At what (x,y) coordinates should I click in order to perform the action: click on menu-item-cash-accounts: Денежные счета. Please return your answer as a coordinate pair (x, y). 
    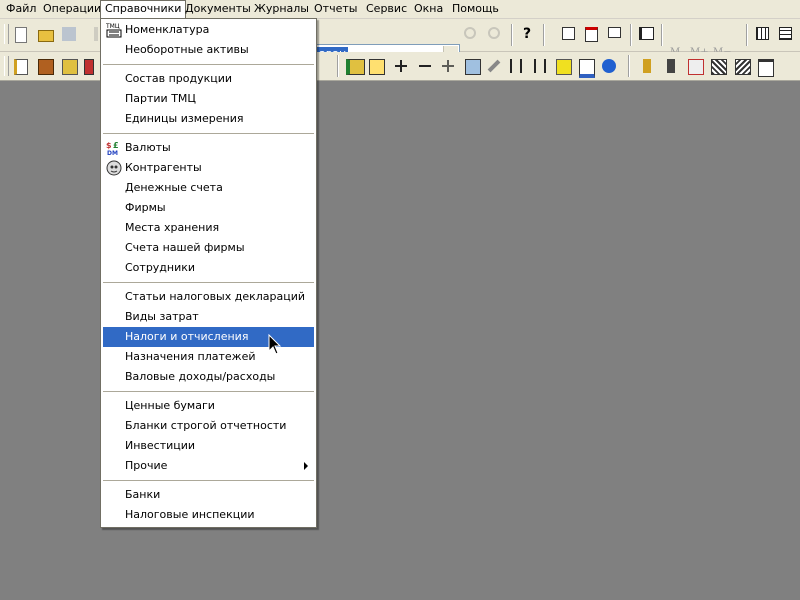
    Looking at the image, I should click on (208, 188).